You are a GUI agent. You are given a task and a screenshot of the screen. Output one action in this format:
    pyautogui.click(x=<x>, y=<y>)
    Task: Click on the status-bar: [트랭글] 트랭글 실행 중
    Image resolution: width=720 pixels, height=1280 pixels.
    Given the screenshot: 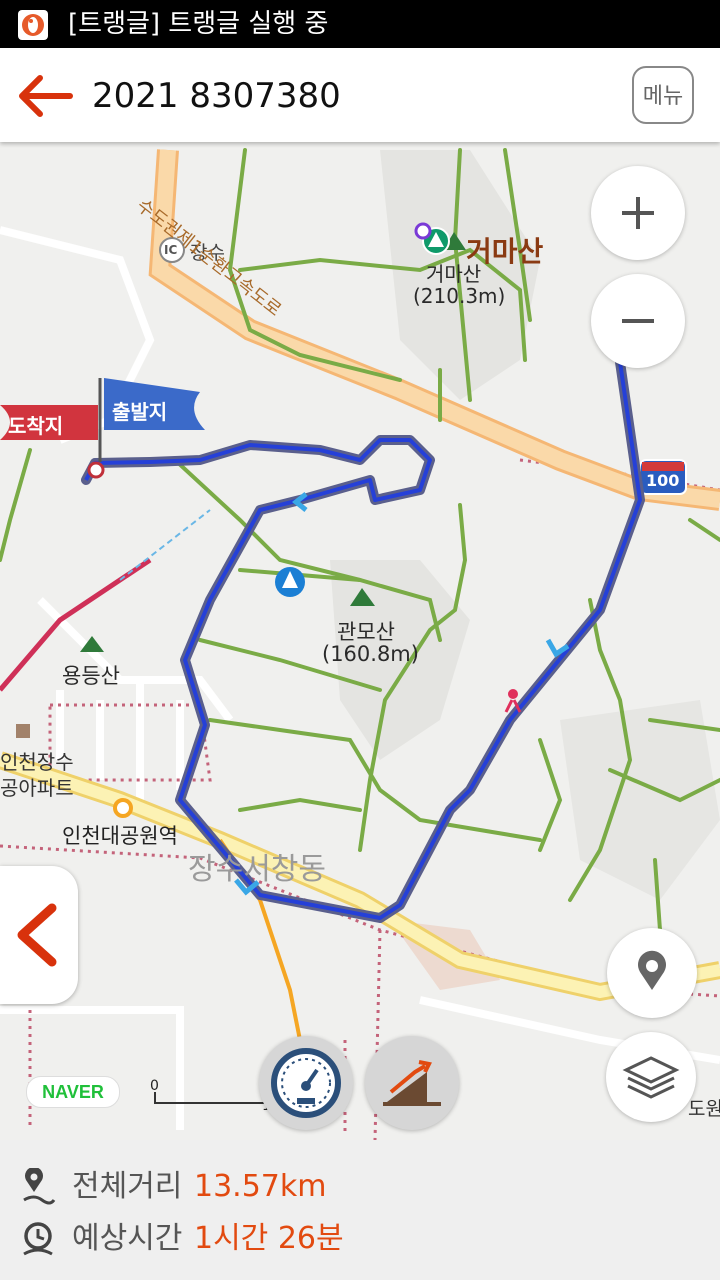 What is the action you would take?
    pyautogui.click(x=360, y=24)
    